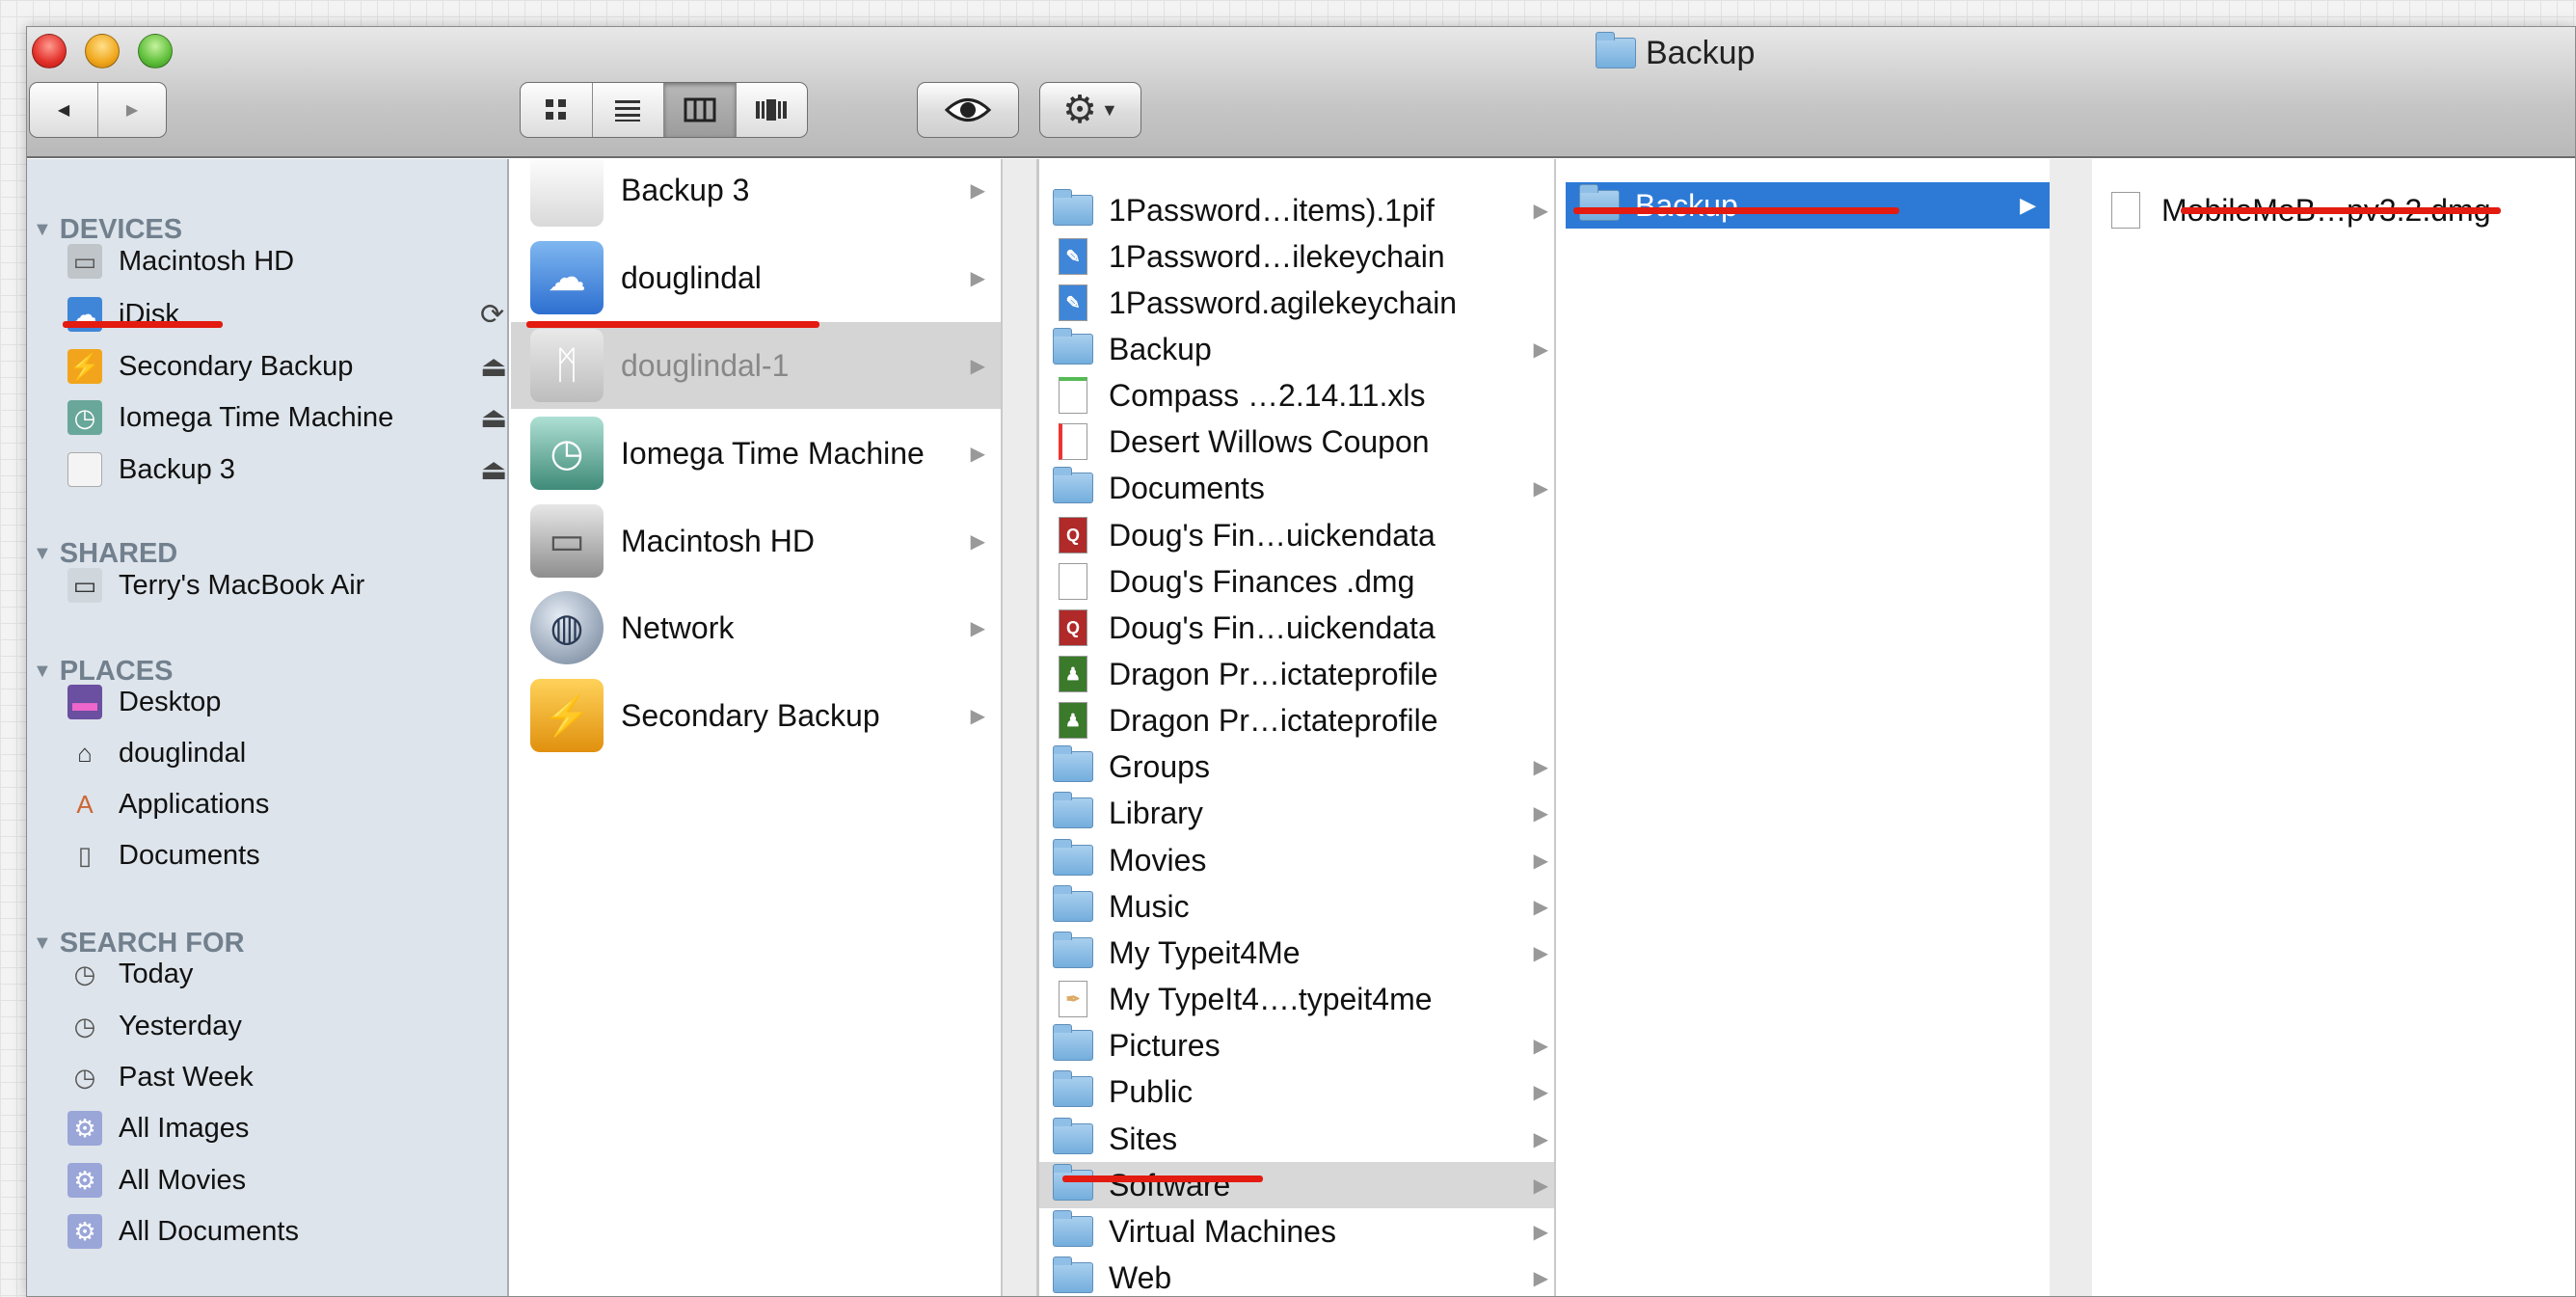 The height and width of the screenshot is (1297, 2576). Describe the element at coordinates (1090, 110) in the screenshot. I see `action-menu-button: ⚙ ▼` at that location.